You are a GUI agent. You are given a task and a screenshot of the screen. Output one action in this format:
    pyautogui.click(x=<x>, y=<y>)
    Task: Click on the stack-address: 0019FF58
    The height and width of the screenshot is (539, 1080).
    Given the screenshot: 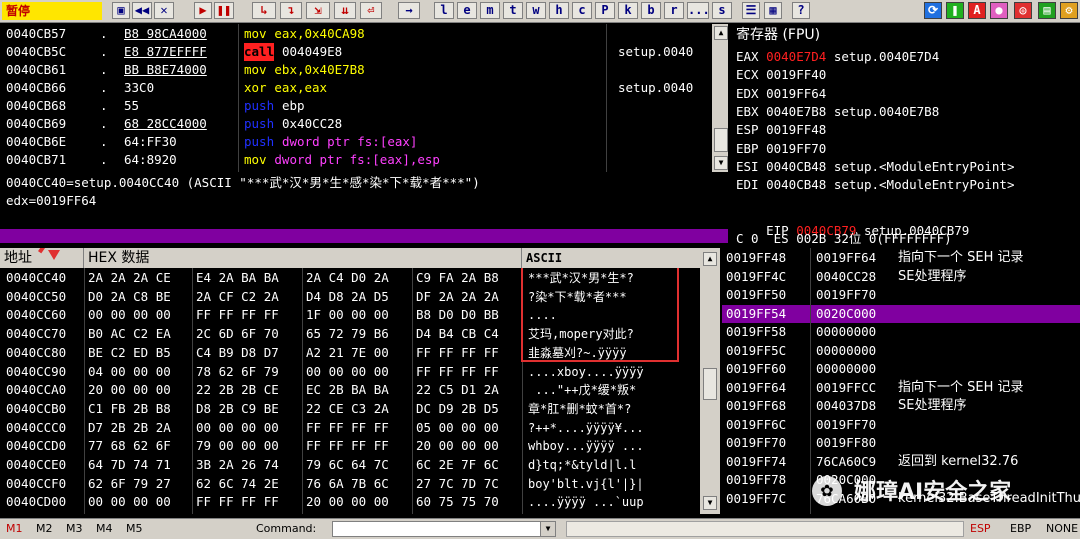 What is the action you would take?
    pyautogui.click(x=756, y=331)
    